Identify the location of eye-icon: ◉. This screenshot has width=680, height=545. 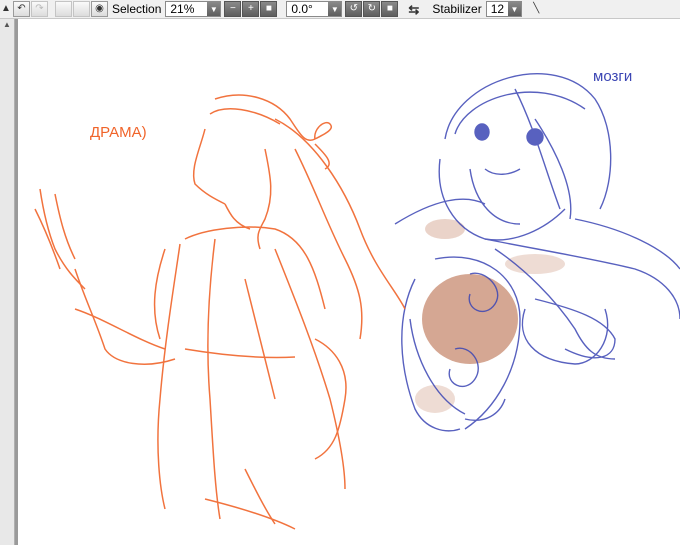
(99, 8).